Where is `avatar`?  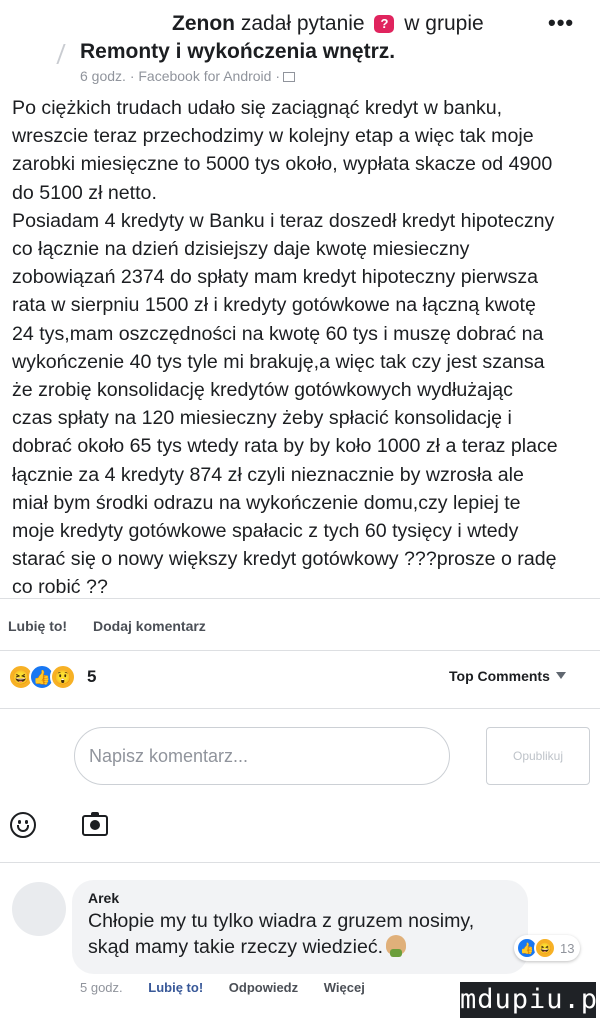 avatar is located at coordinates (39, 909).